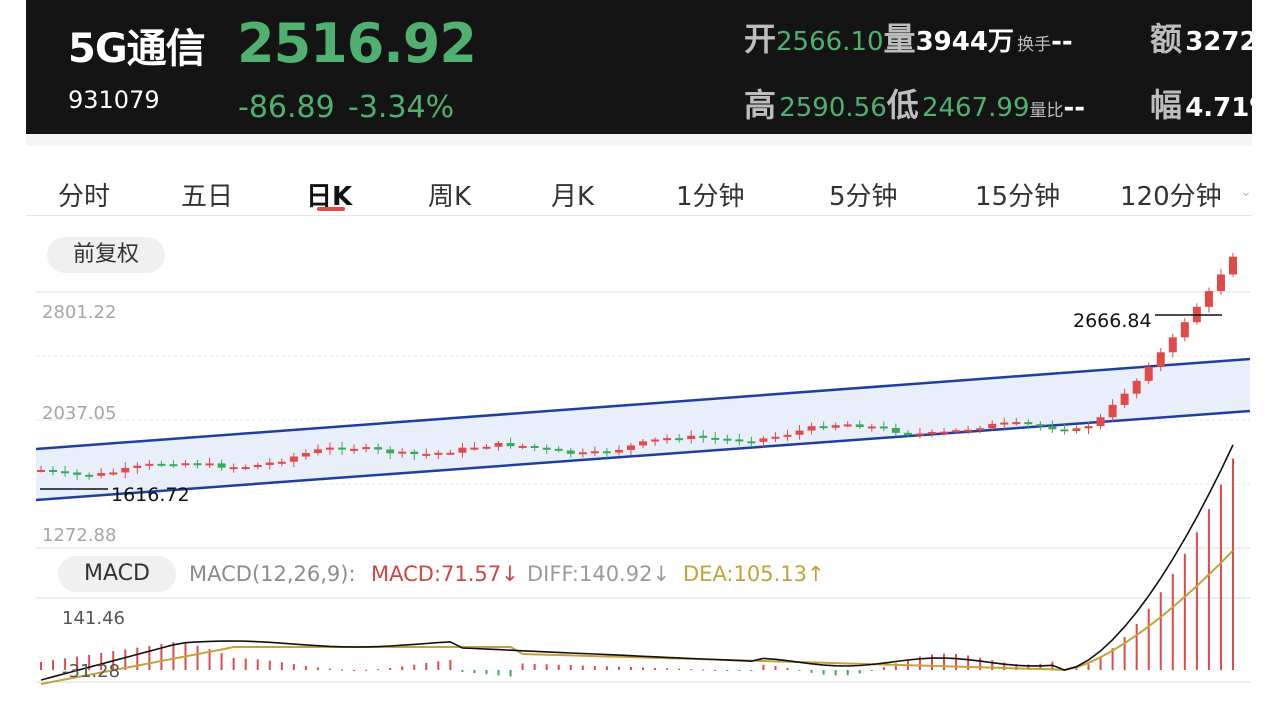 The height and width of the screenshot is (717, 1280). What do you see at coordinates (79, 312) in the screenshot?
I see `axis-top-label: 2801.22` at bounding box center [79, 312].